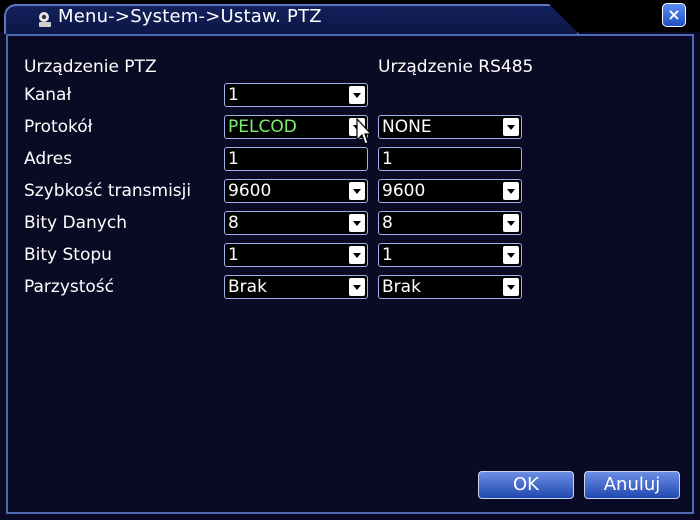 Image resolution: width=700 pixels, height=520 pixels. I want to click on rs485-device-header: Urządzenie RS485, so click(456, 67).